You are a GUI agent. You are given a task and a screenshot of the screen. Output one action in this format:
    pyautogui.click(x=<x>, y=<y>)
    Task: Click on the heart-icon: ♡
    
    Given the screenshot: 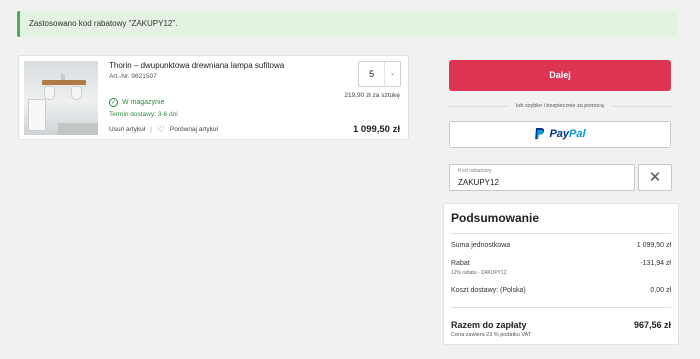 What is the action you would take?
    pyautogui.click(x=161, y=129)
    